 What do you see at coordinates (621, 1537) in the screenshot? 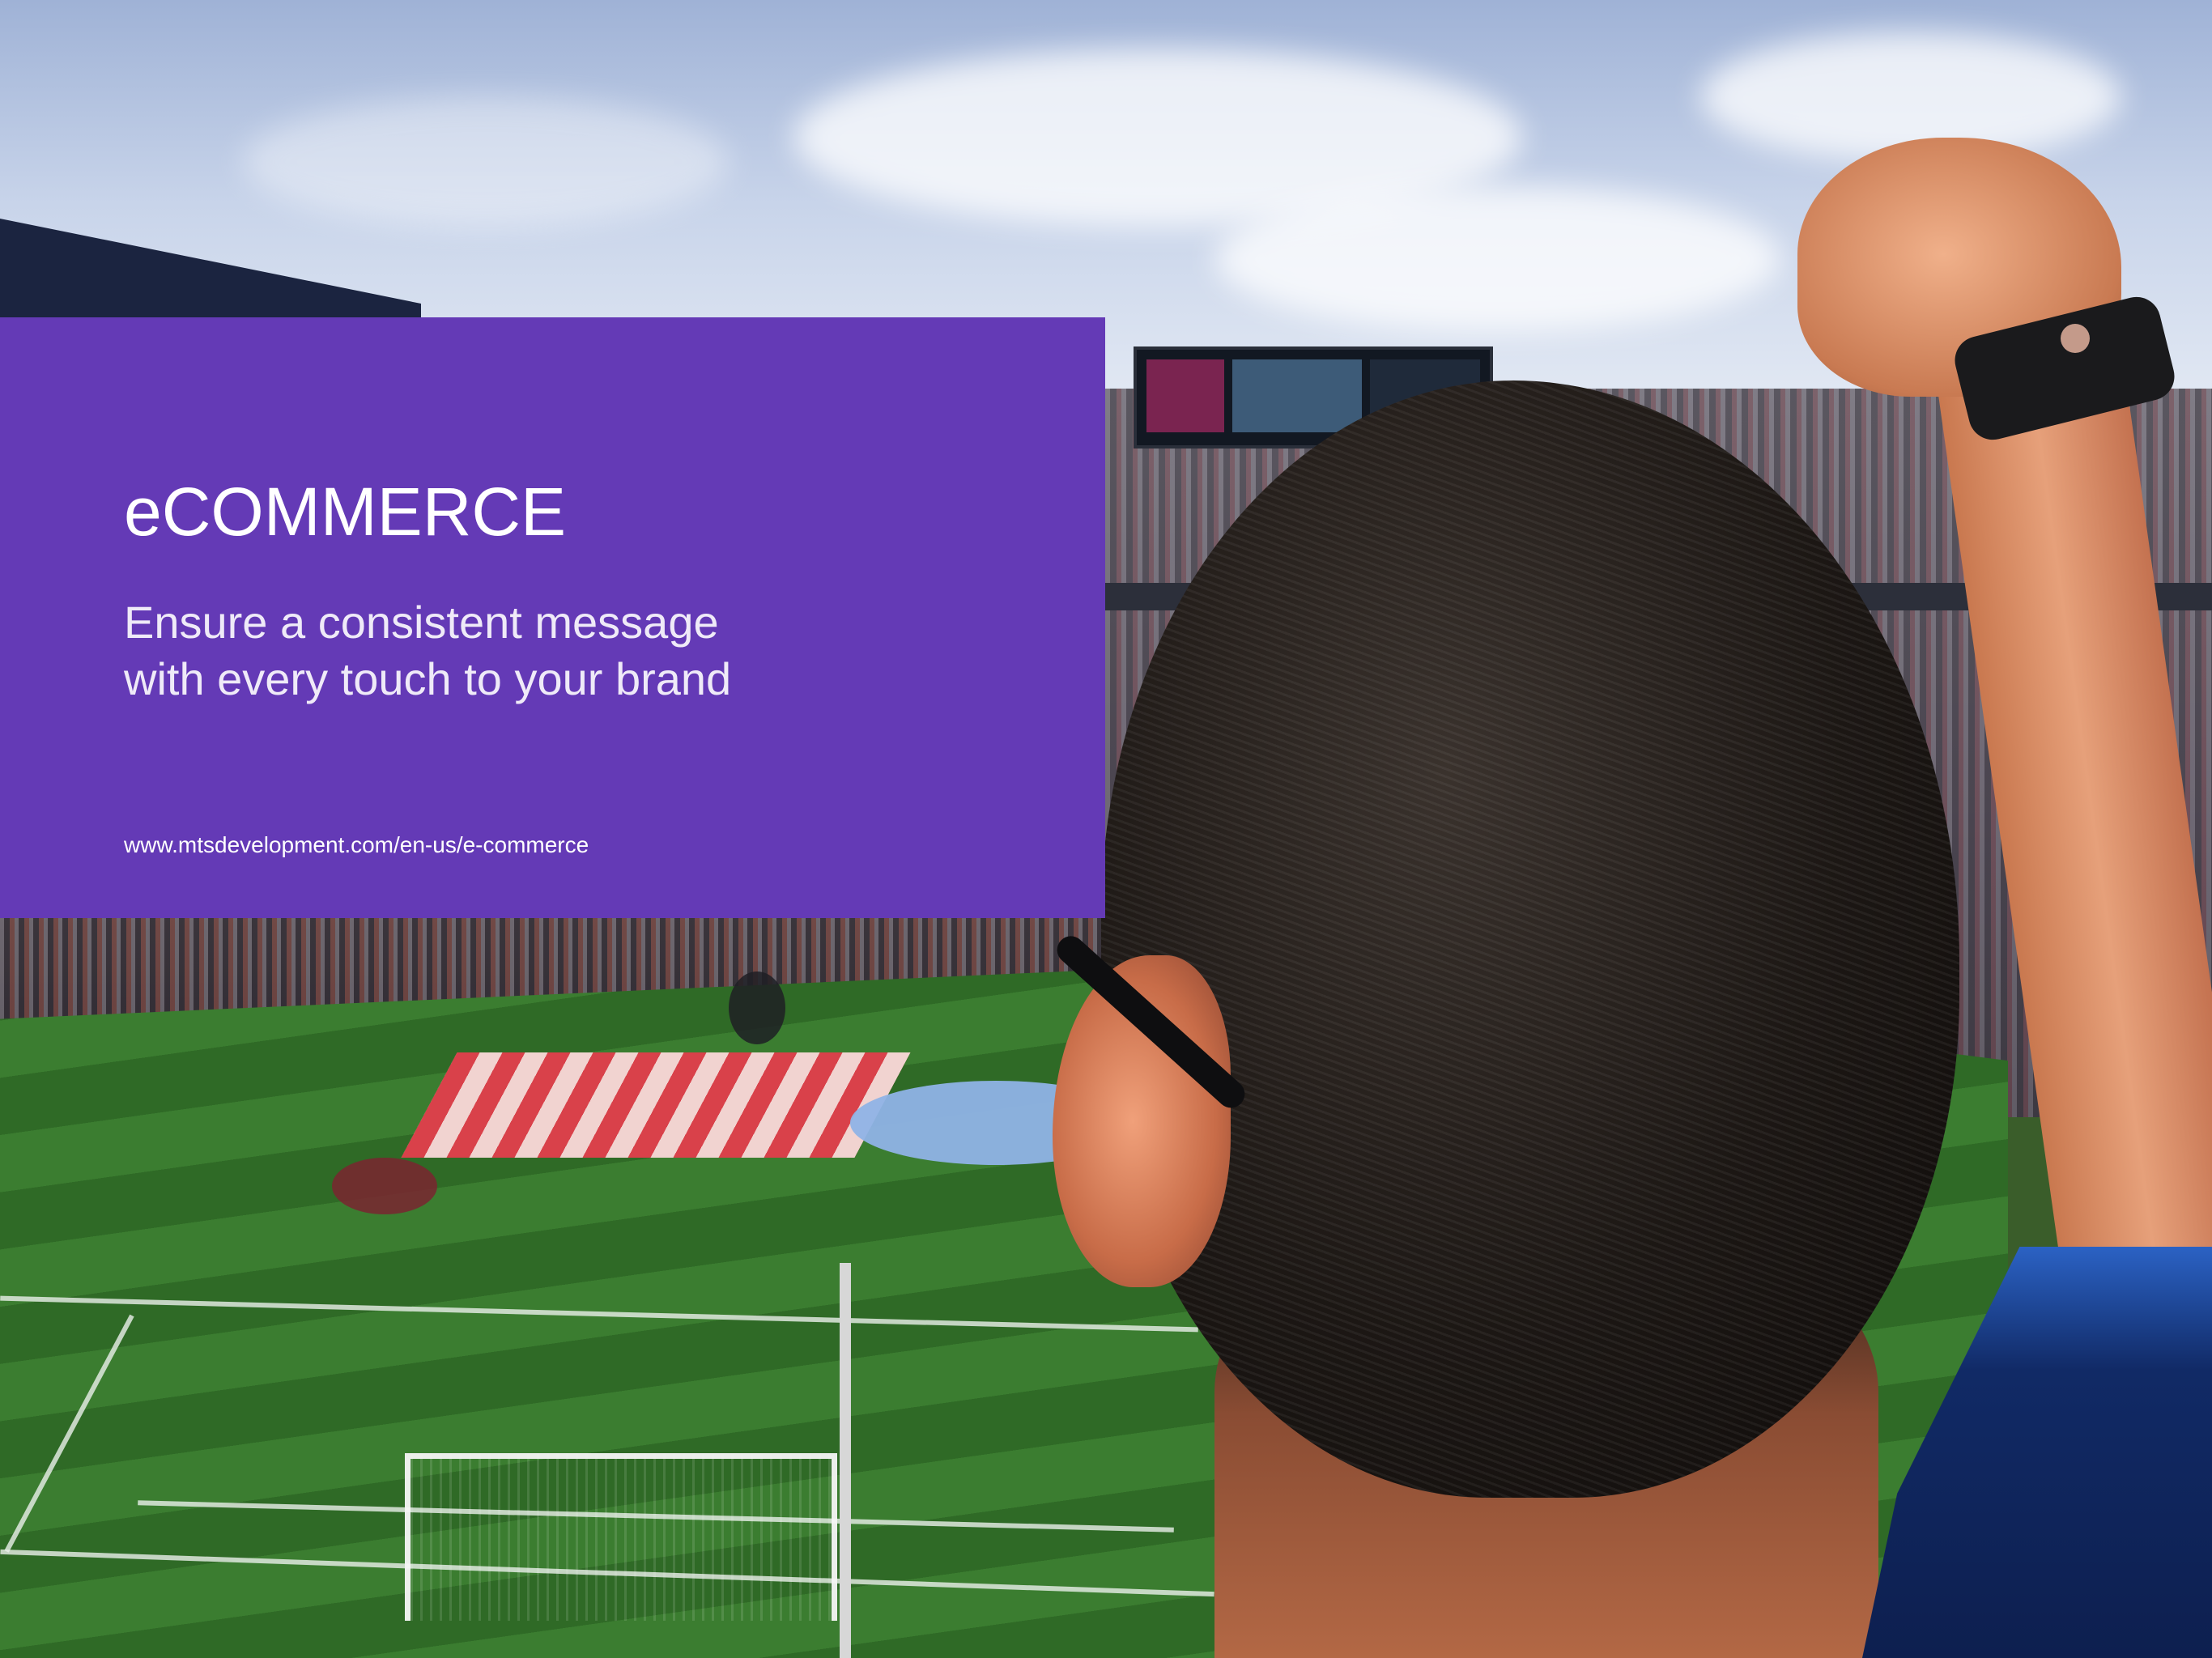
I see `goal-net` at bounding box center [621, 1537].